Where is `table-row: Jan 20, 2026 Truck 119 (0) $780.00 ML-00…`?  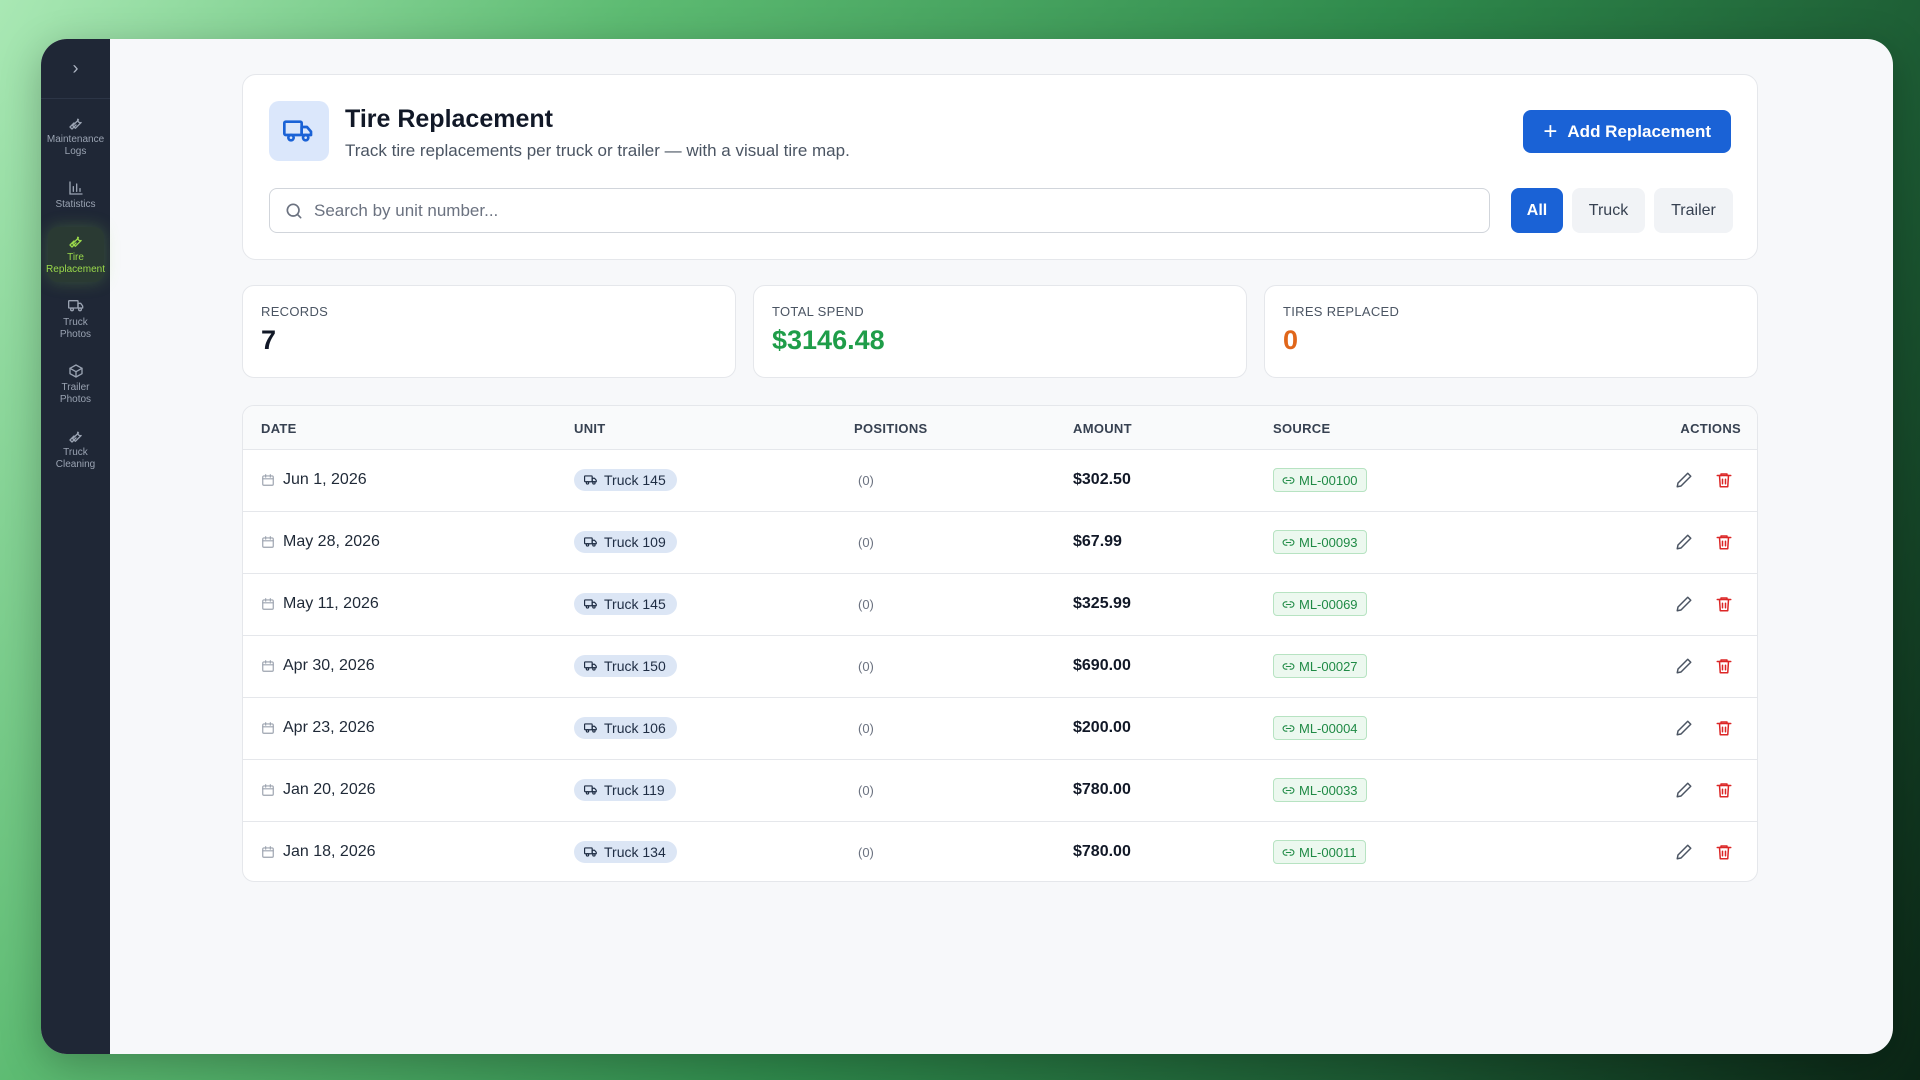 table-row: Jan 20, 2026 Truck 119 (0) $780.00 ML-00… is located at coordinates (1000, 791).